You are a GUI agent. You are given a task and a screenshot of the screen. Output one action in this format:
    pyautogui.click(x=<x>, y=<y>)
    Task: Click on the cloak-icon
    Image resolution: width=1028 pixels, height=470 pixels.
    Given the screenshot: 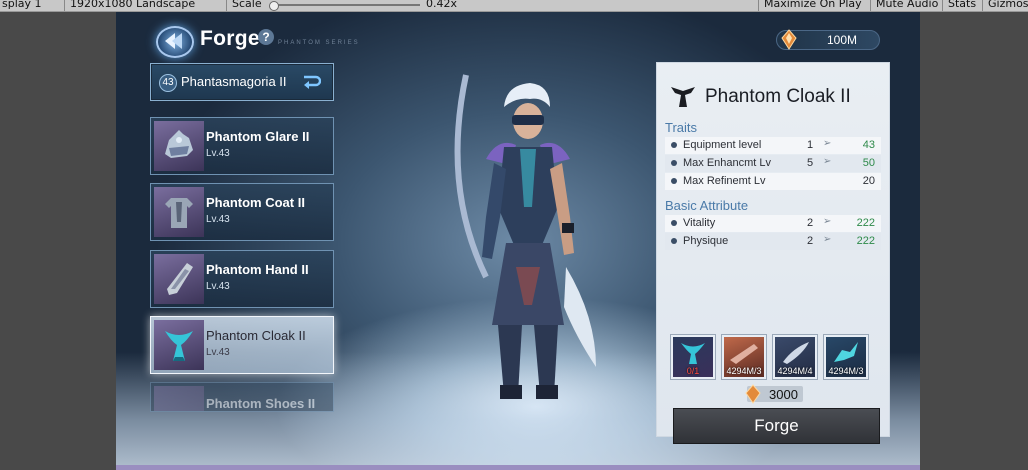 What is the action you would take?
    pyautogui.click(x=179, y=346)
    